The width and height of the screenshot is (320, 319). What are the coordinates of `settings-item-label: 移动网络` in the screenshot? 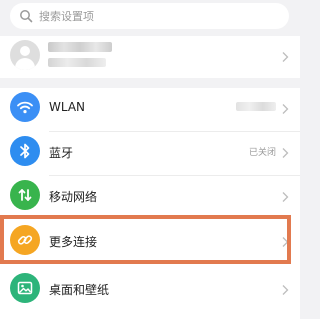 It's located at (73, 197).